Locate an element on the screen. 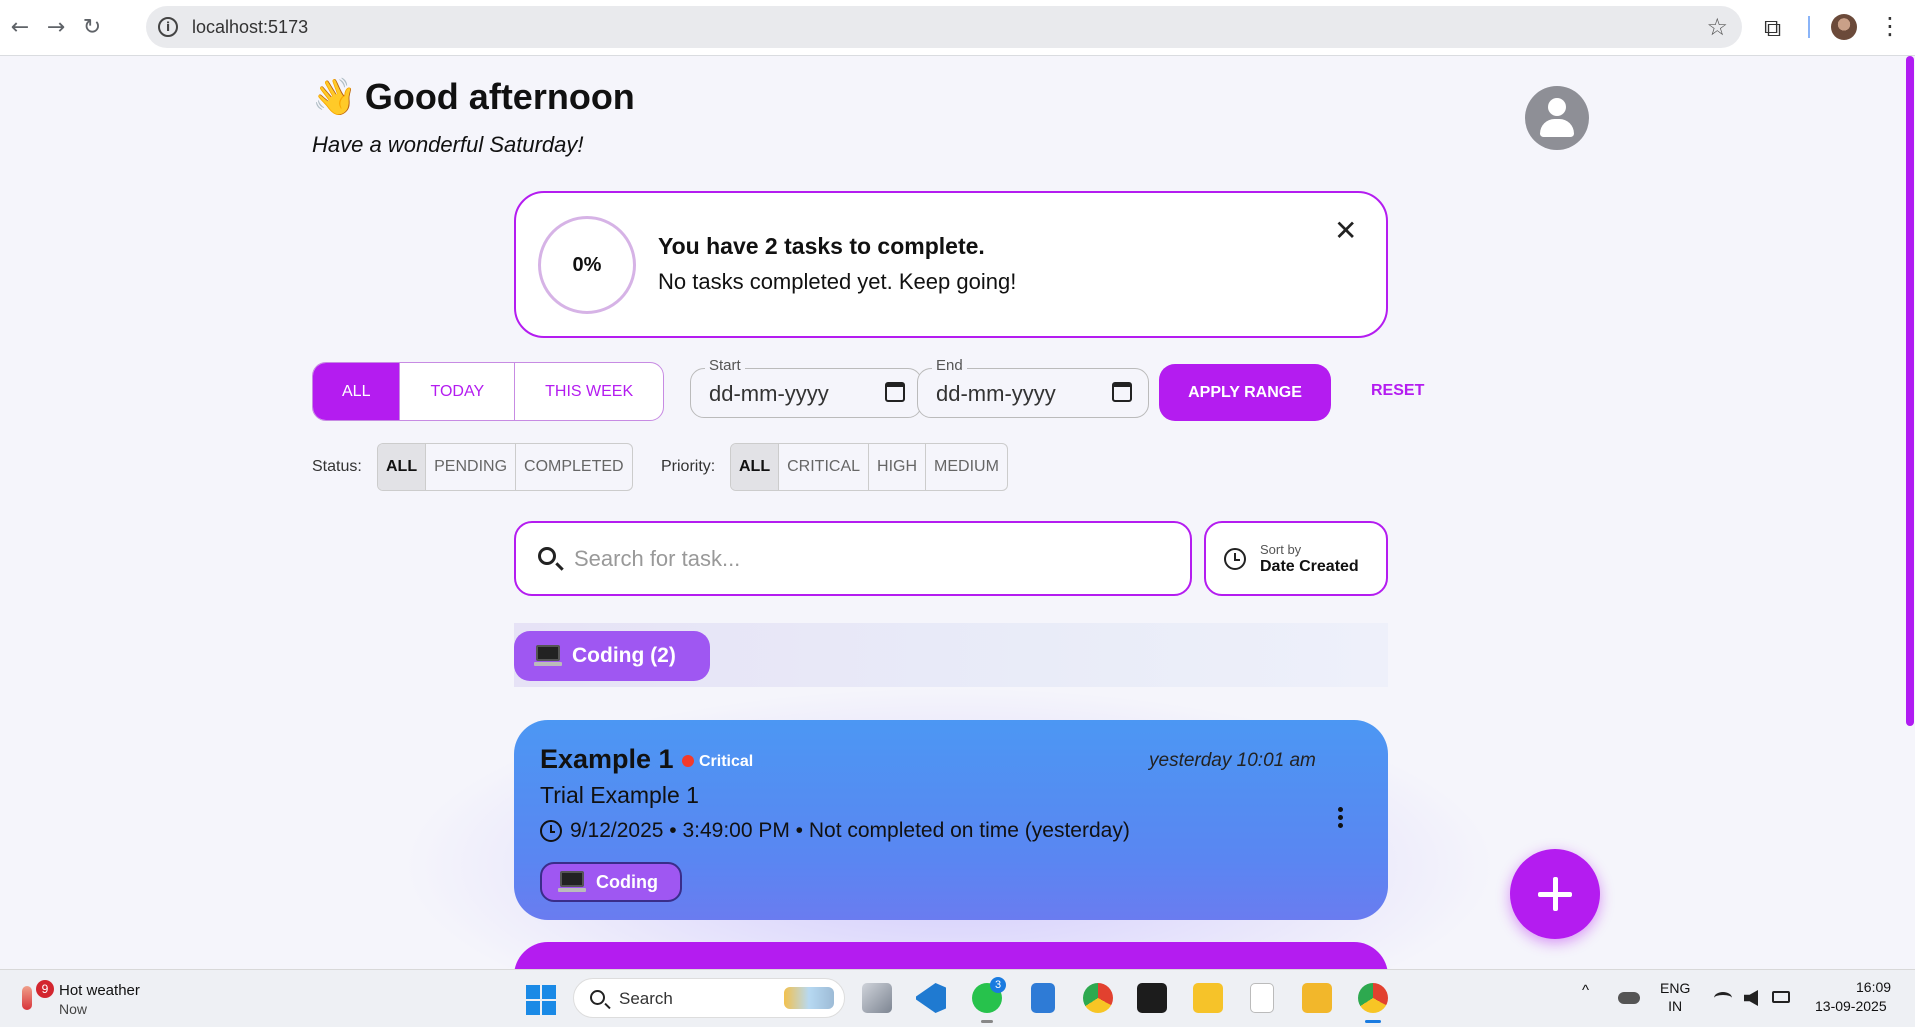 The width and height of the screenshot is (1915, 1027). browser-menu-icon: ⋮ is located at coordinates (1890, 26).